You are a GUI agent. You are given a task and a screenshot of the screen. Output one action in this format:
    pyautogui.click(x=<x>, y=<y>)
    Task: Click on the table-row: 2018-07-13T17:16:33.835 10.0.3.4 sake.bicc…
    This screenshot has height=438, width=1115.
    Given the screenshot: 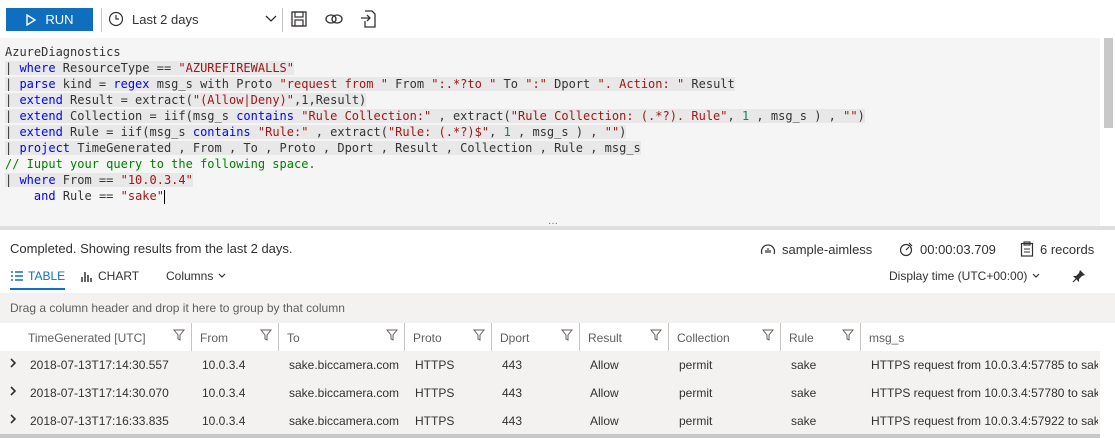 What is the action you would take?
    pyautogui.click(x=550, y=421)
    